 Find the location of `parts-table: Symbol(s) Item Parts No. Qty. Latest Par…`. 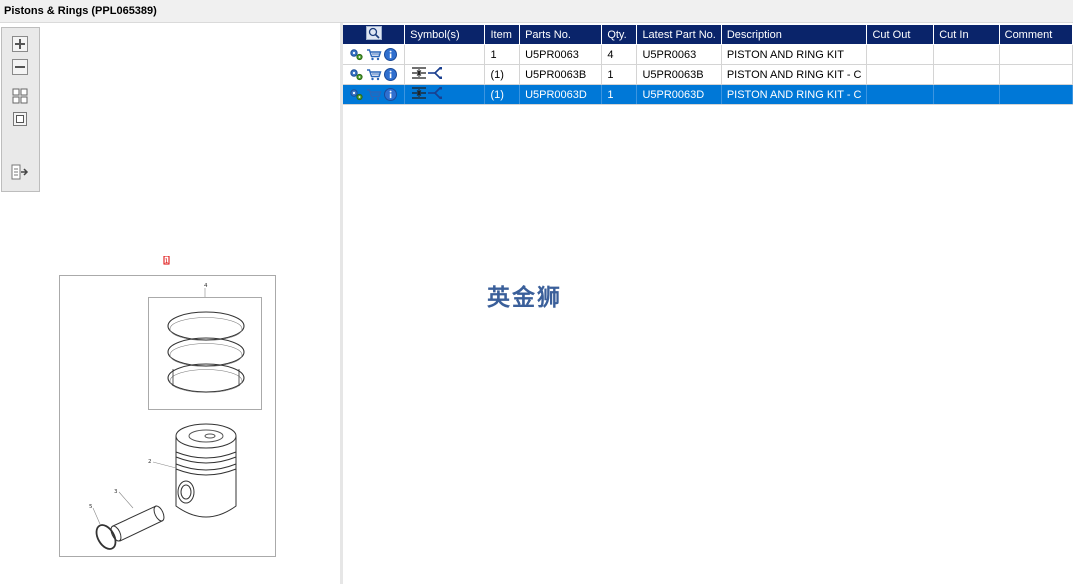

parts-table: Symbol(s) Item Parts No. Qty. Latest Par… is located at coordinates (708, 65).